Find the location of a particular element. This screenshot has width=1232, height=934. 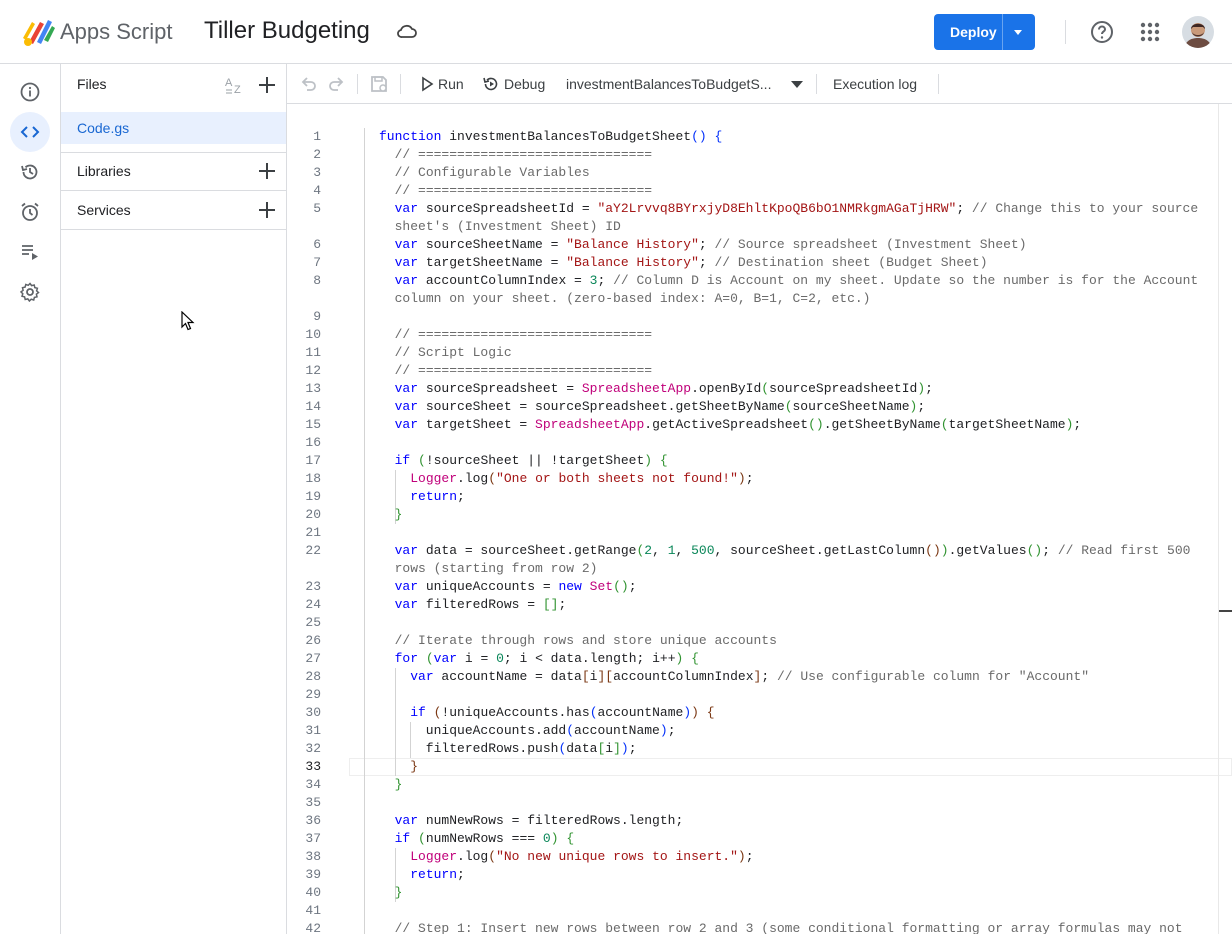

code-line: 11 // Script Logic is located at coordinates (759, 353).